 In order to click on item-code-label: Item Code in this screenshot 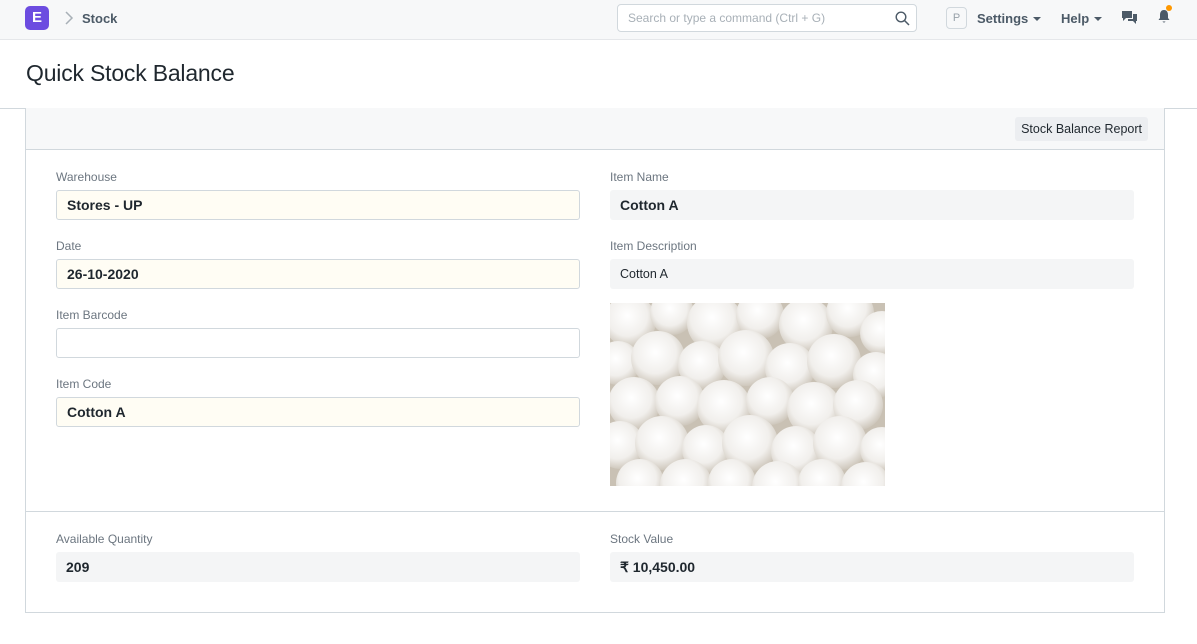, I will do `click(84, 384)`.